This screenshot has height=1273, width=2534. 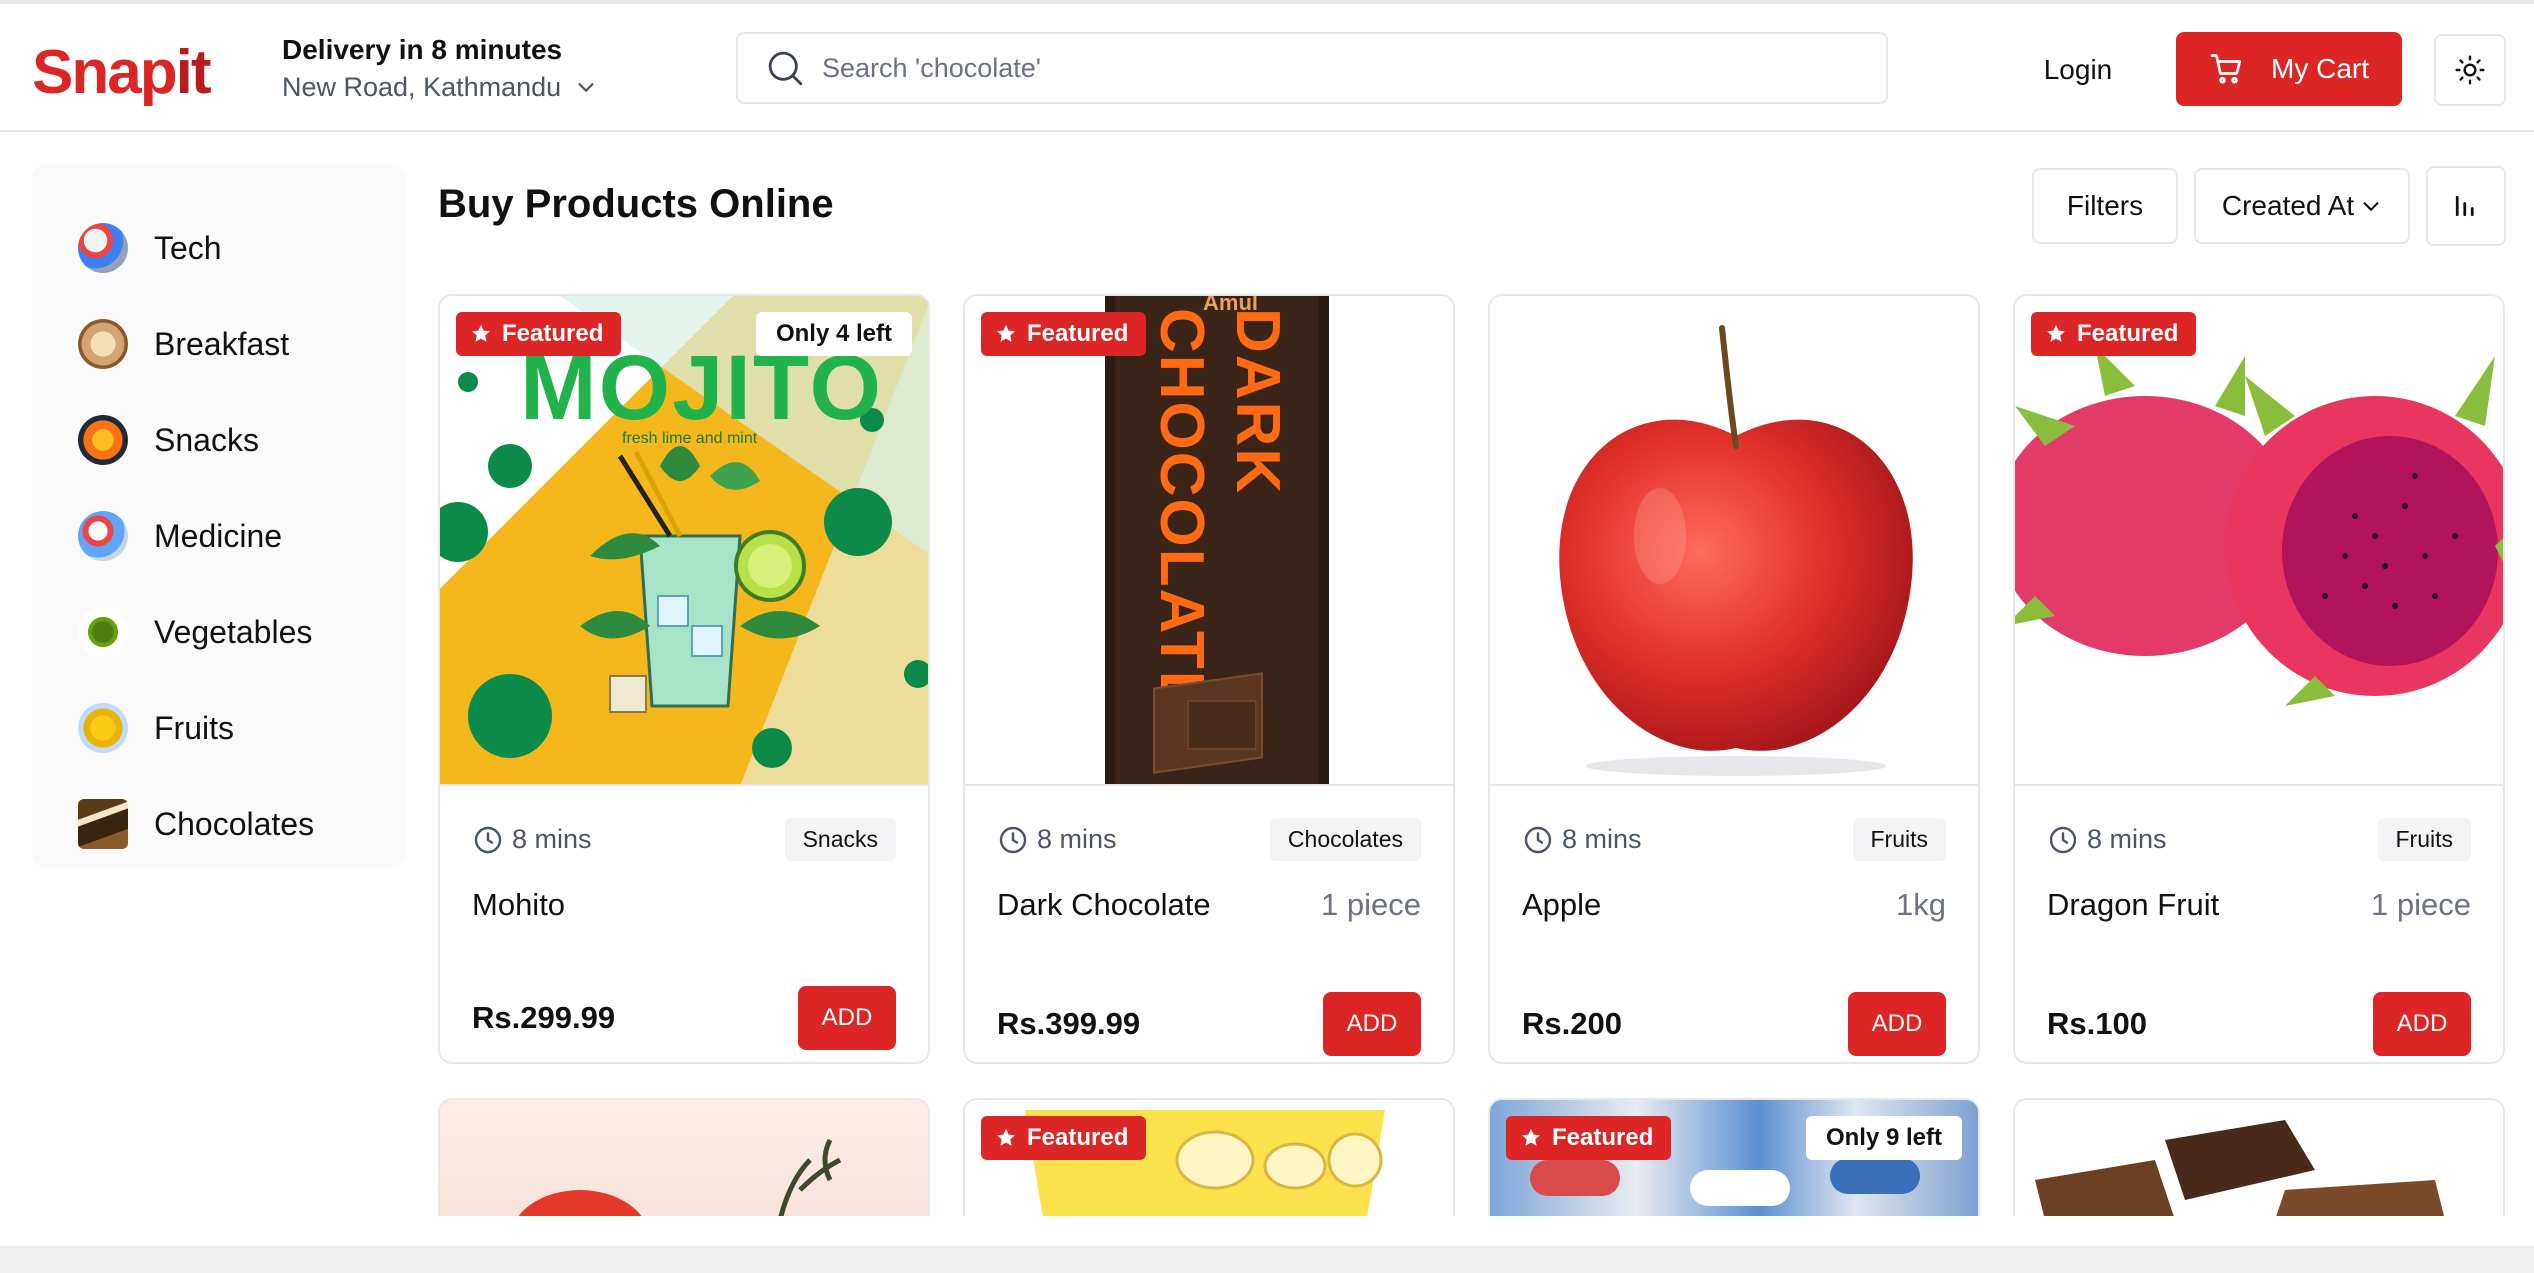 I want to click on logo: Snapit, so click(x=122, y=72).